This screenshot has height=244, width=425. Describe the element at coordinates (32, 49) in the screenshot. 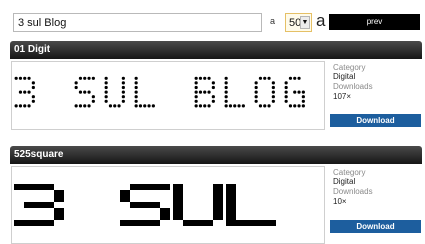

I see `font-name-link: 01 Digit` at that location.